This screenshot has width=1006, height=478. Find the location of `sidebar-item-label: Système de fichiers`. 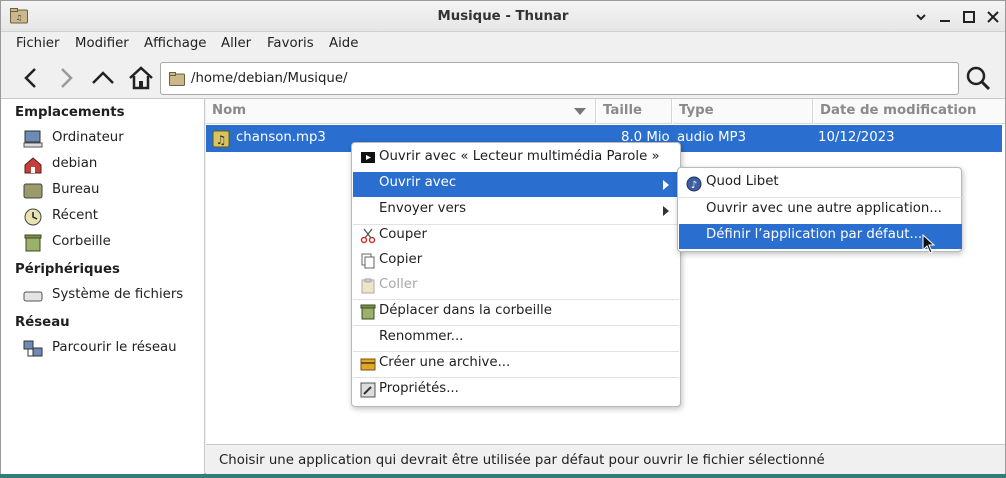

sidebar-item-label: Système de fichiers is located at coordinates (118, 294).